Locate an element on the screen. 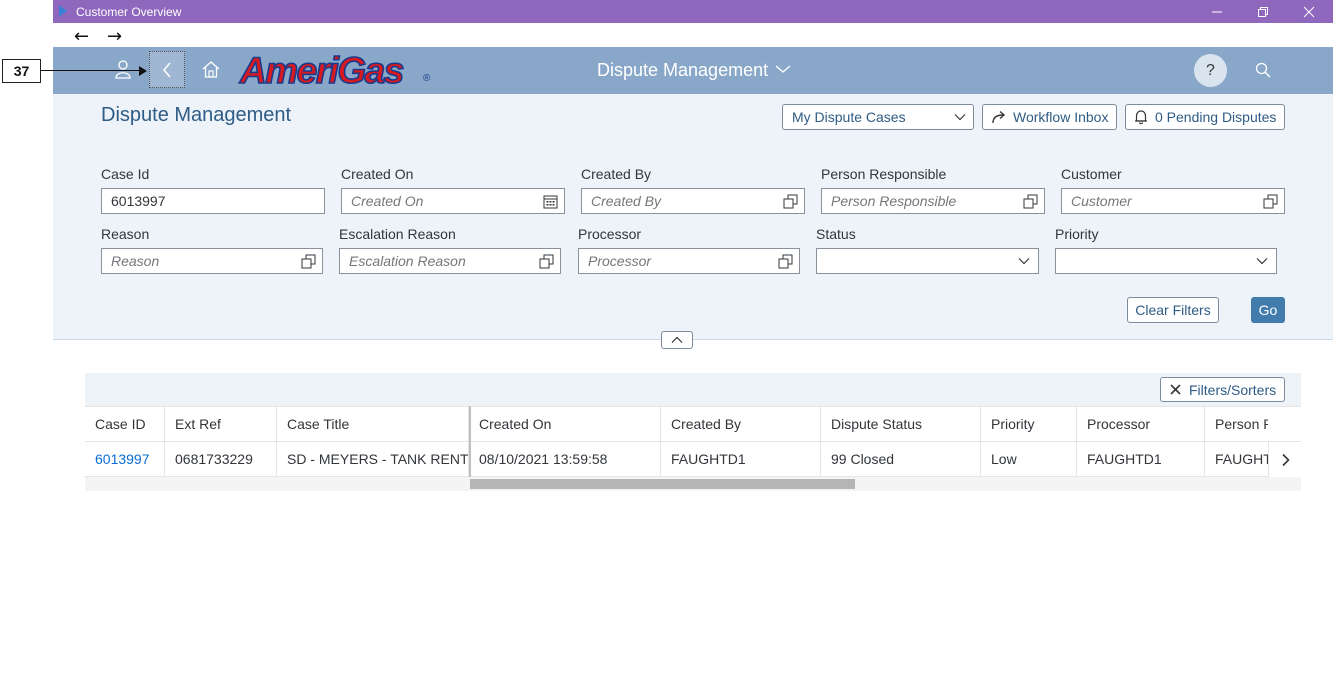 The height and width of the screenshot is (680, 1333). reason-input: Reason is located at coordinates (212, 261).